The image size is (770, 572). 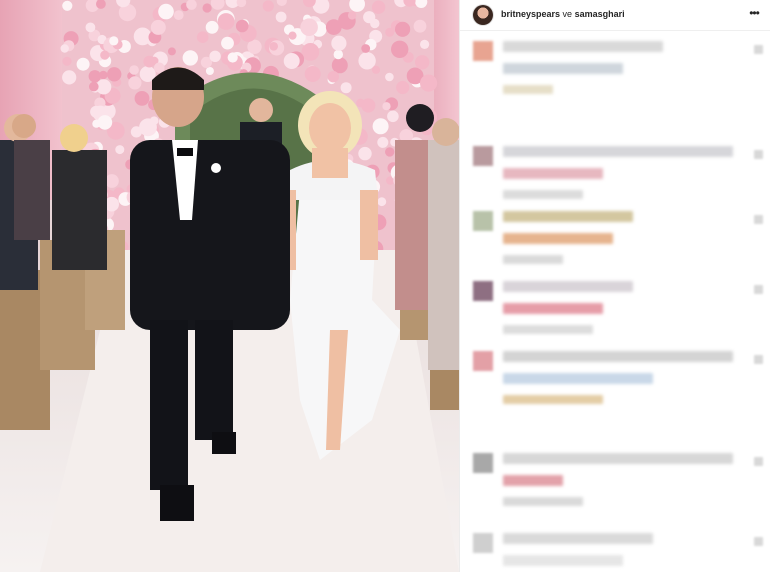 What do you see at coordinates (567, 14) in the screenshot?
I see `username-conjunction: ve` at bounding box center [567, 14].